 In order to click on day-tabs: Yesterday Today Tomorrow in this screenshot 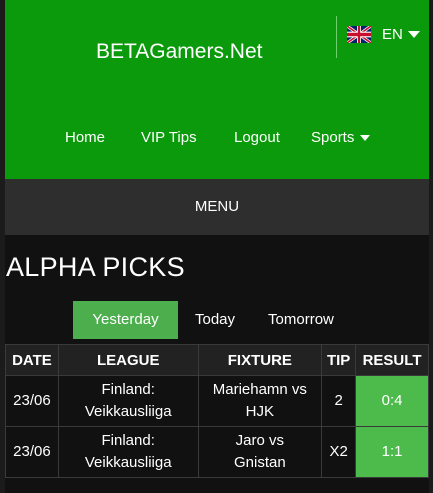, I will do `click(203, 320)`.